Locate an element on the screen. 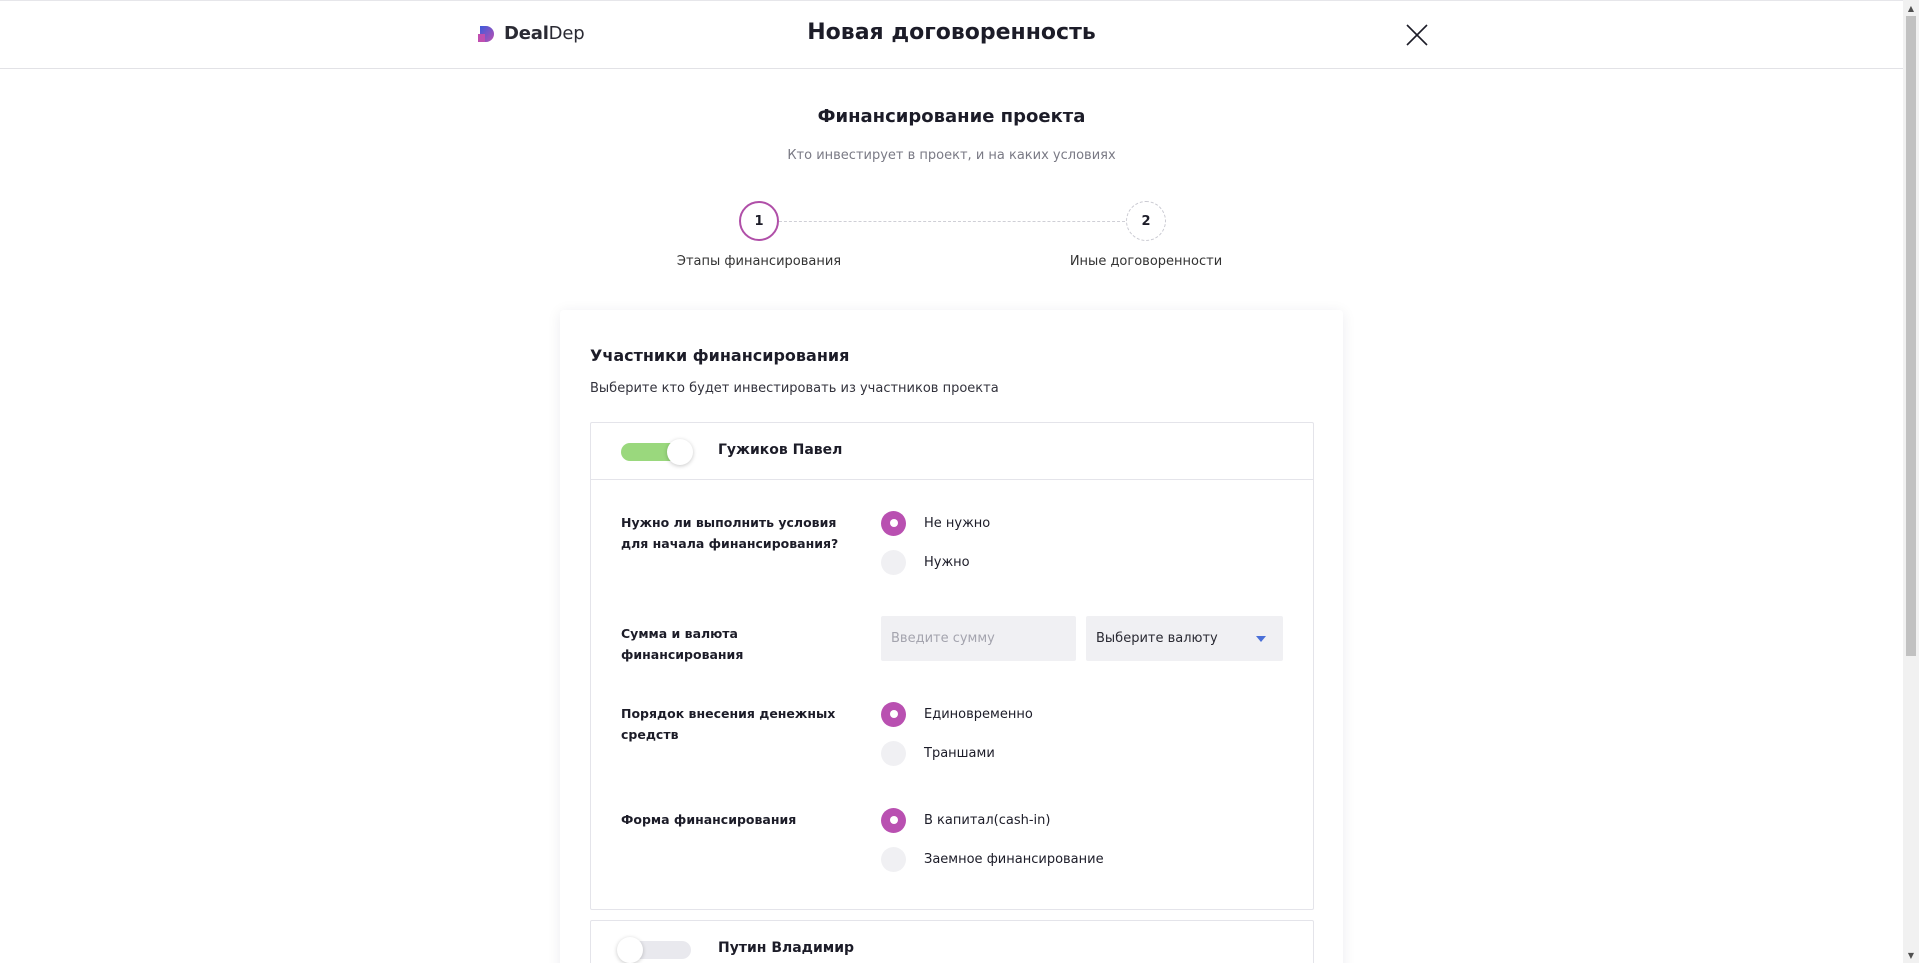 The image size is (1919, 963). radio-needed: Нужно is located at coordinates (925, 562).